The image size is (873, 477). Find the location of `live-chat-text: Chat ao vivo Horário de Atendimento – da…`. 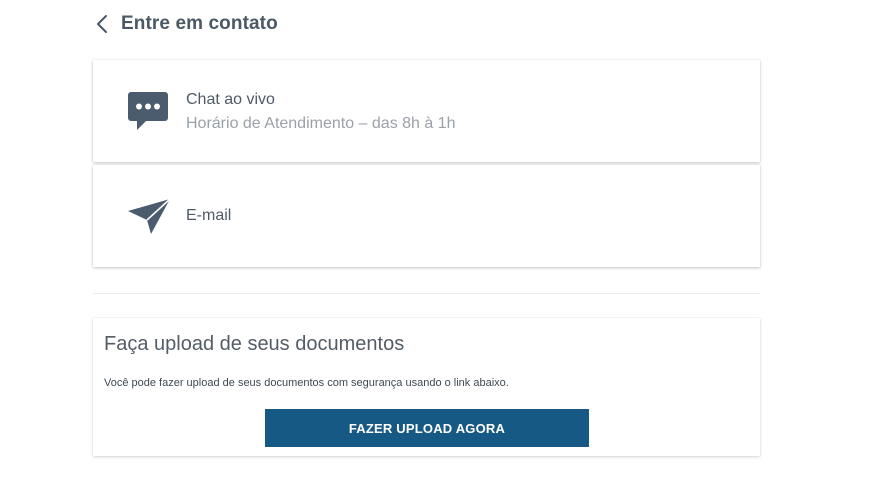

live-chat-text: Chat ao vivo Horário de Atendimento – da… is located at coordinates (321, 112).